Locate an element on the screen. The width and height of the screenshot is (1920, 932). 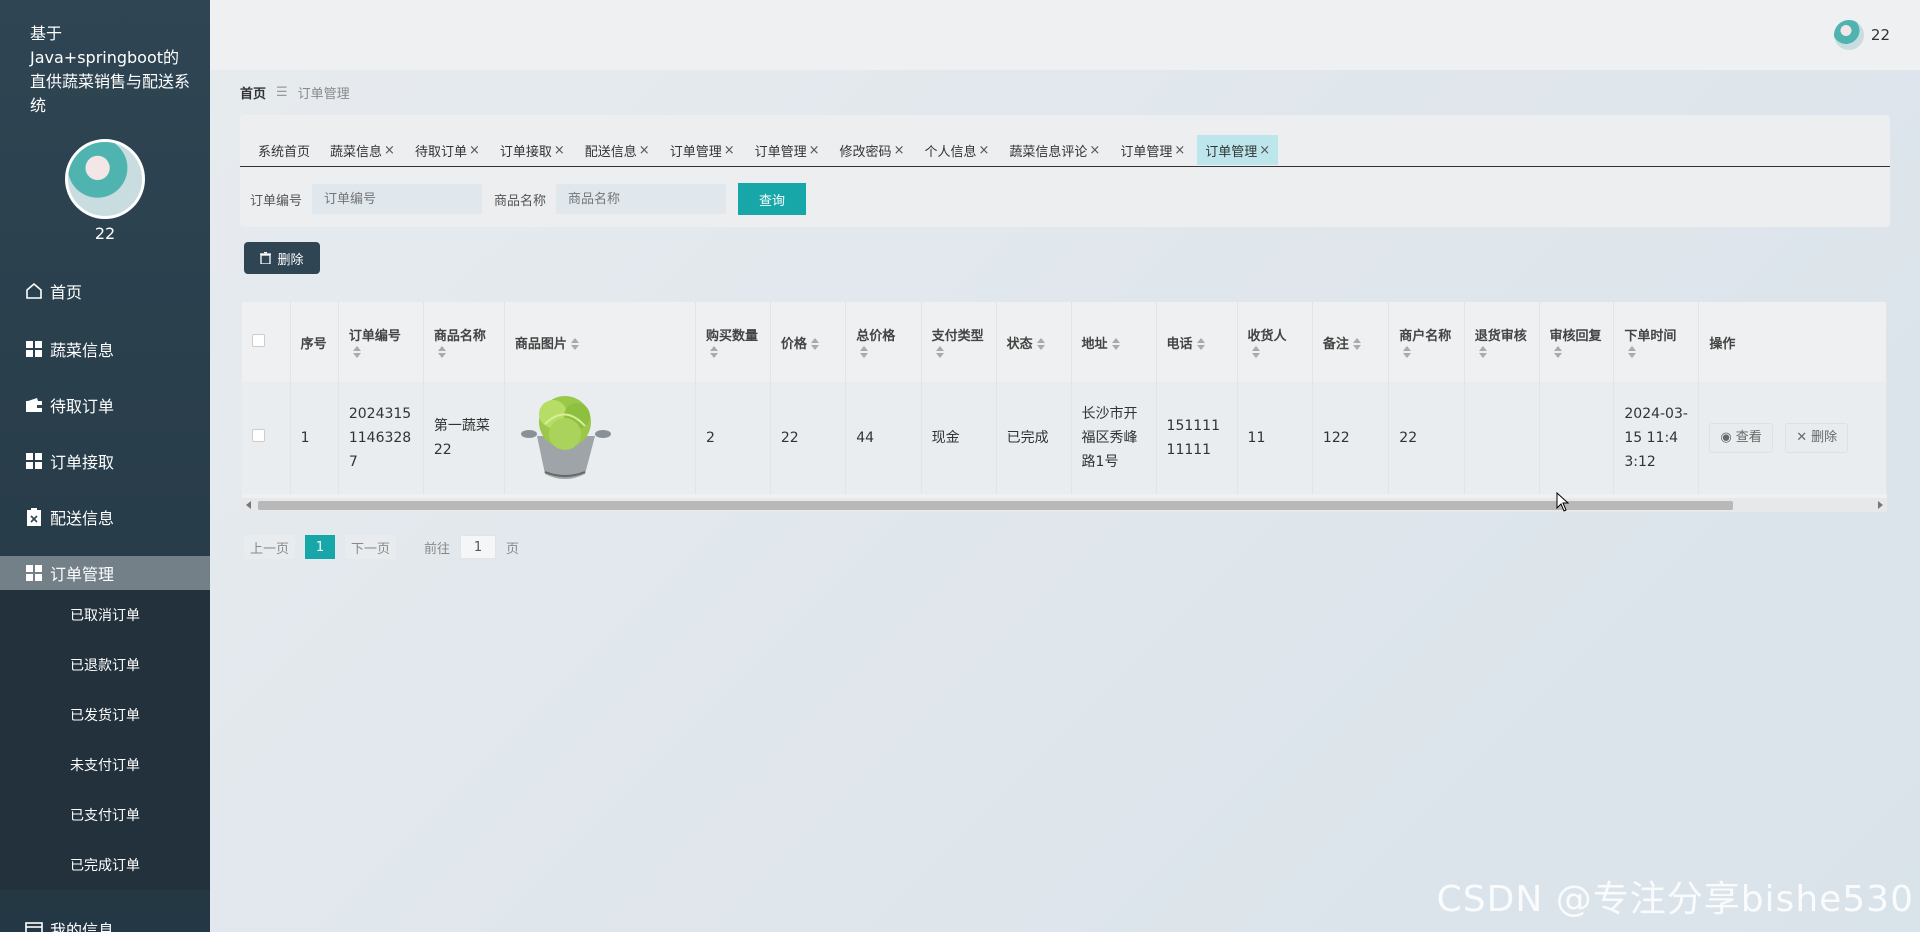
prev-page-button: 上一页 is located at coordinates (270, 547).